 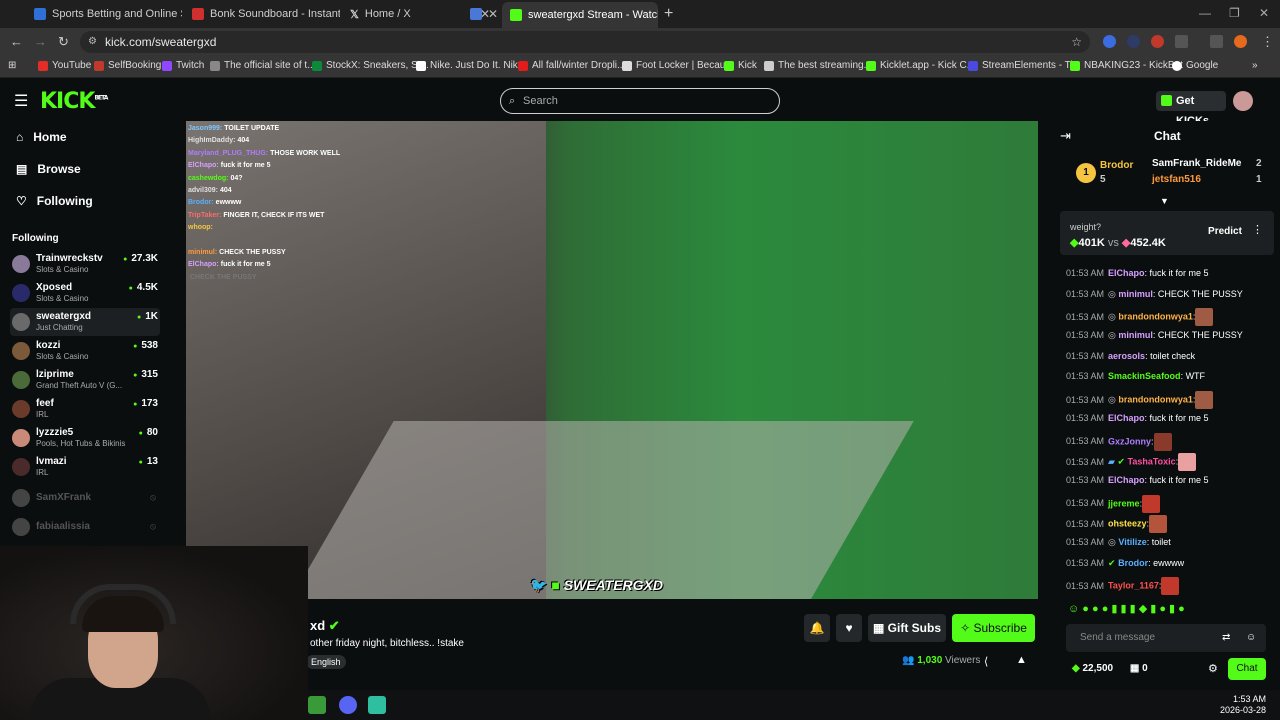 I want to click on notification-bell-button: 🔔, so click(x=817, y=628).